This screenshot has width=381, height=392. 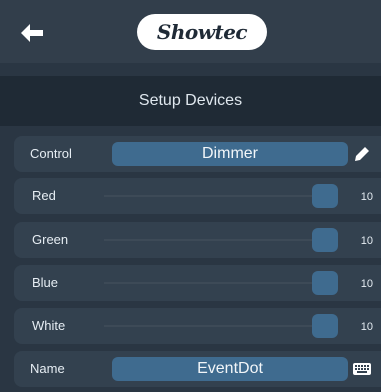 What do you see at coordinates (51, 153) in the screenshot?
I see `control-label: Control` at bounding box center [51, 153].